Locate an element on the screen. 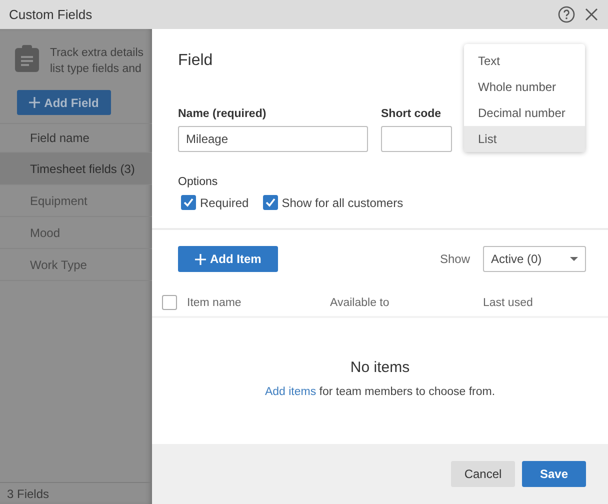 The height and width of the screenshot is (504, 608). options-label: Options is located at coordinates (198, 182).